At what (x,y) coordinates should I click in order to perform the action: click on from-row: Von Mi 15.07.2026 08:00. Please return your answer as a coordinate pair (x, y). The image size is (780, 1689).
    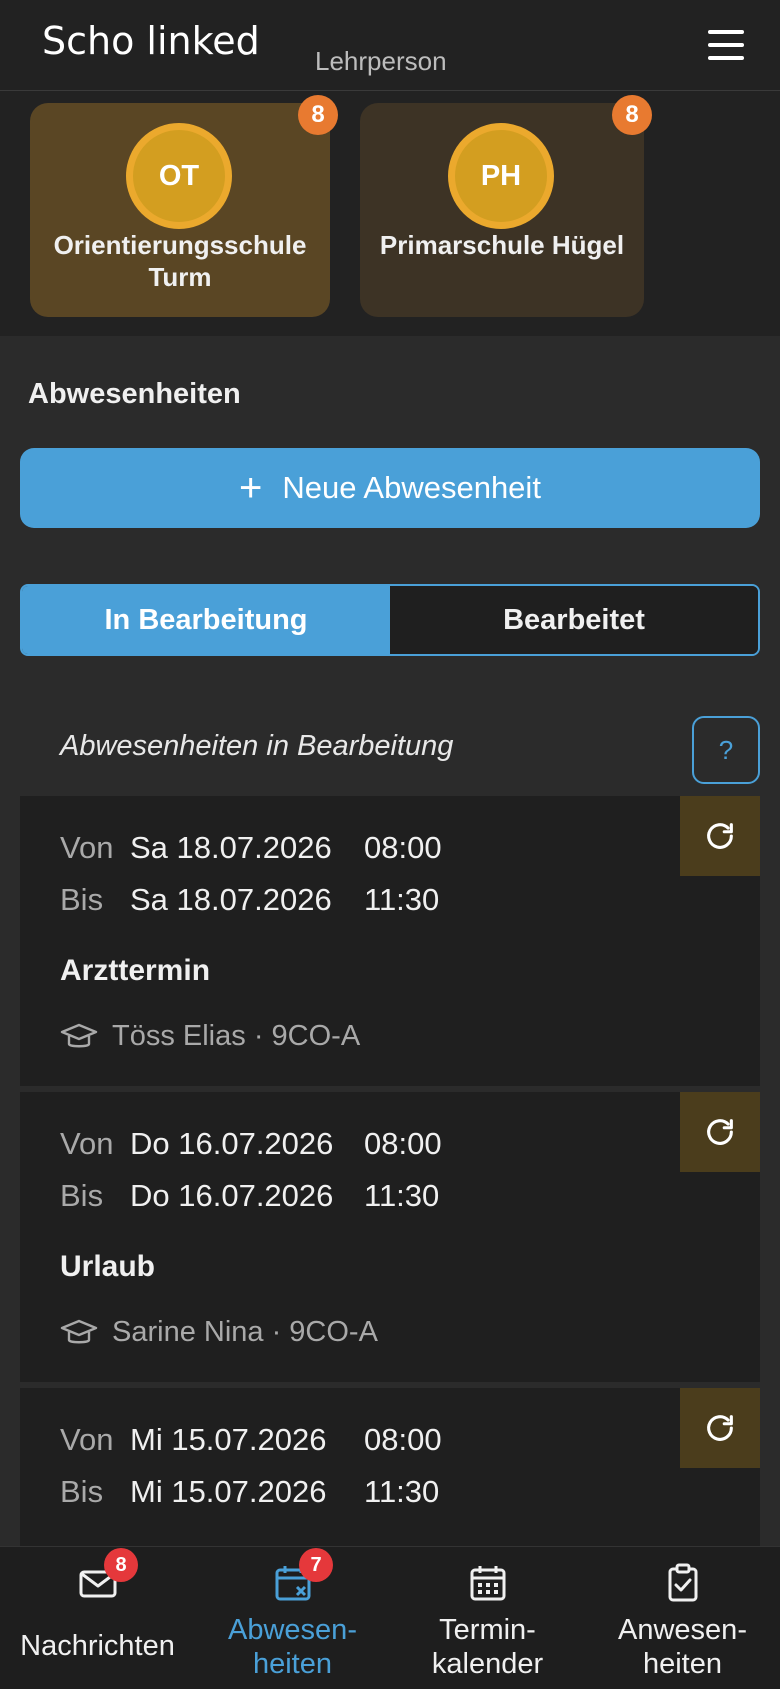
    Looking at the image, I should click on (251, 1440).